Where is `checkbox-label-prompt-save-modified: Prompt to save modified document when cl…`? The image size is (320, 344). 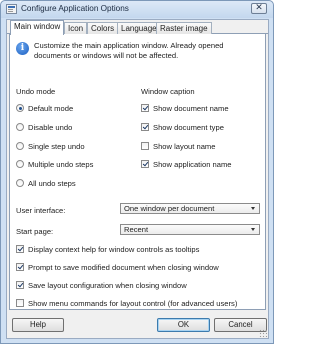 checkbox-label-prompt-save-modified: Prompt to save modified document when cl… is located at coordinates (123, 267).